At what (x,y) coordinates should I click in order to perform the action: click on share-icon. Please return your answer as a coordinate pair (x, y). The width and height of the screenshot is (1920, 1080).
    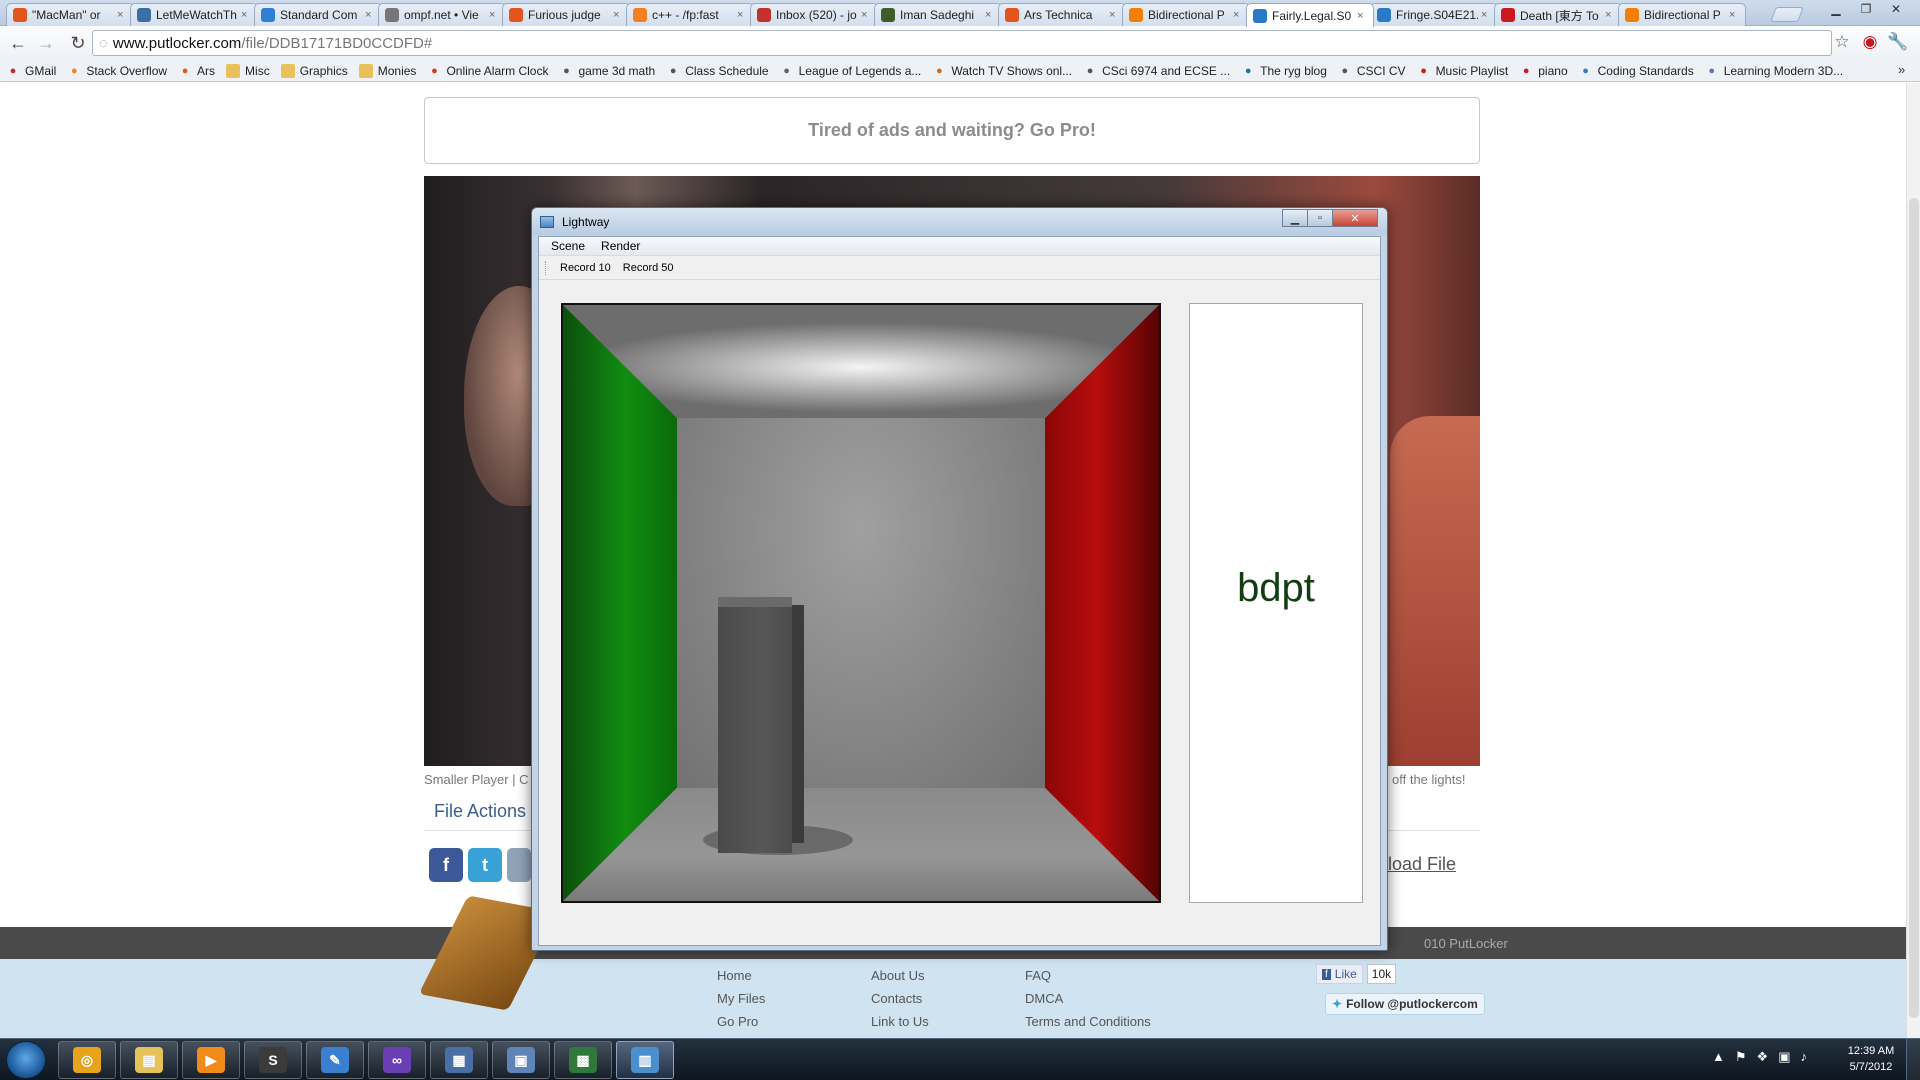
    Looking at the image, I should click on (519, 865).